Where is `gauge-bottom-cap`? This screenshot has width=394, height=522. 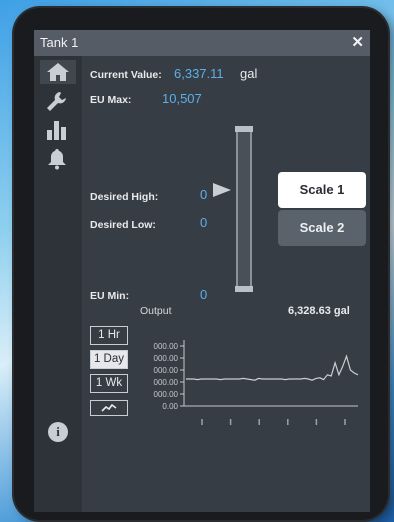 gauge-bottom-cap is located at coordinates (244, 289).